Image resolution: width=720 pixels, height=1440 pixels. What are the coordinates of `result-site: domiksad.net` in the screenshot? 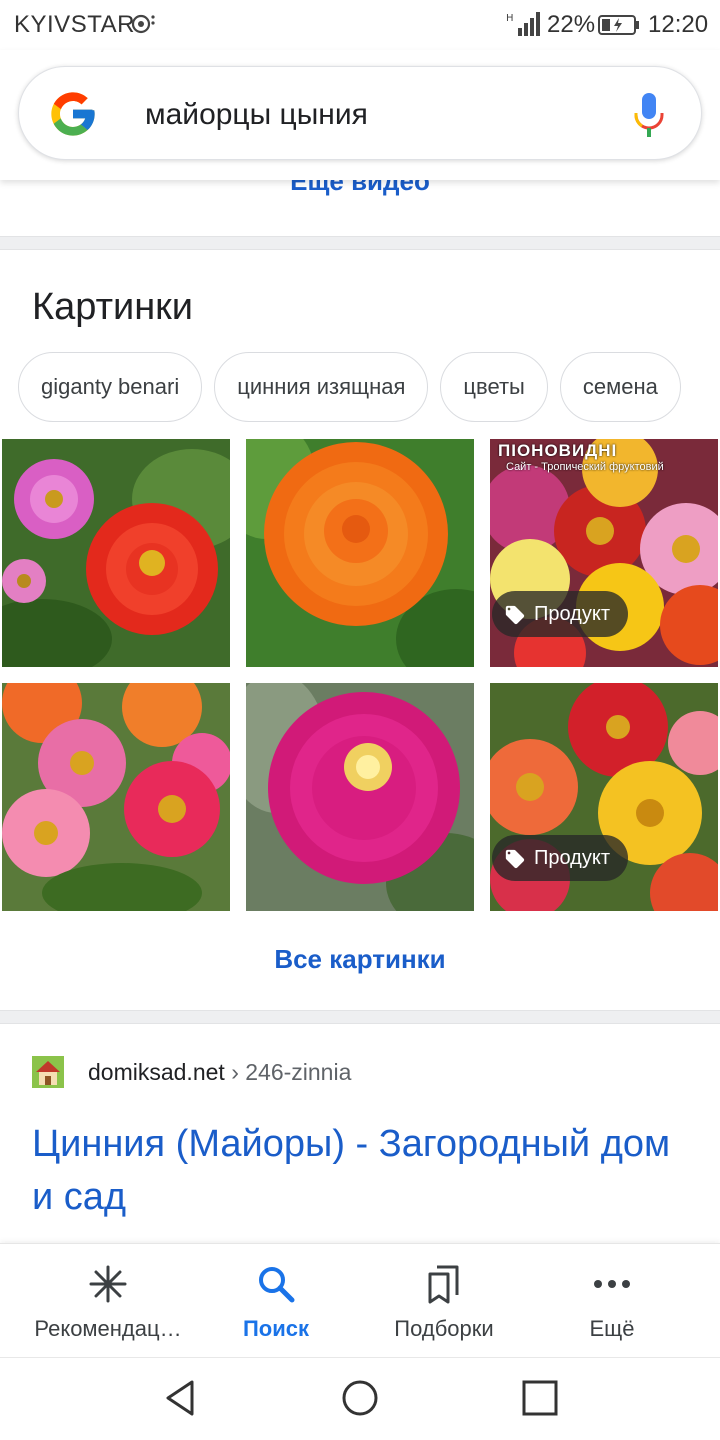 It's located at (156, 1072).